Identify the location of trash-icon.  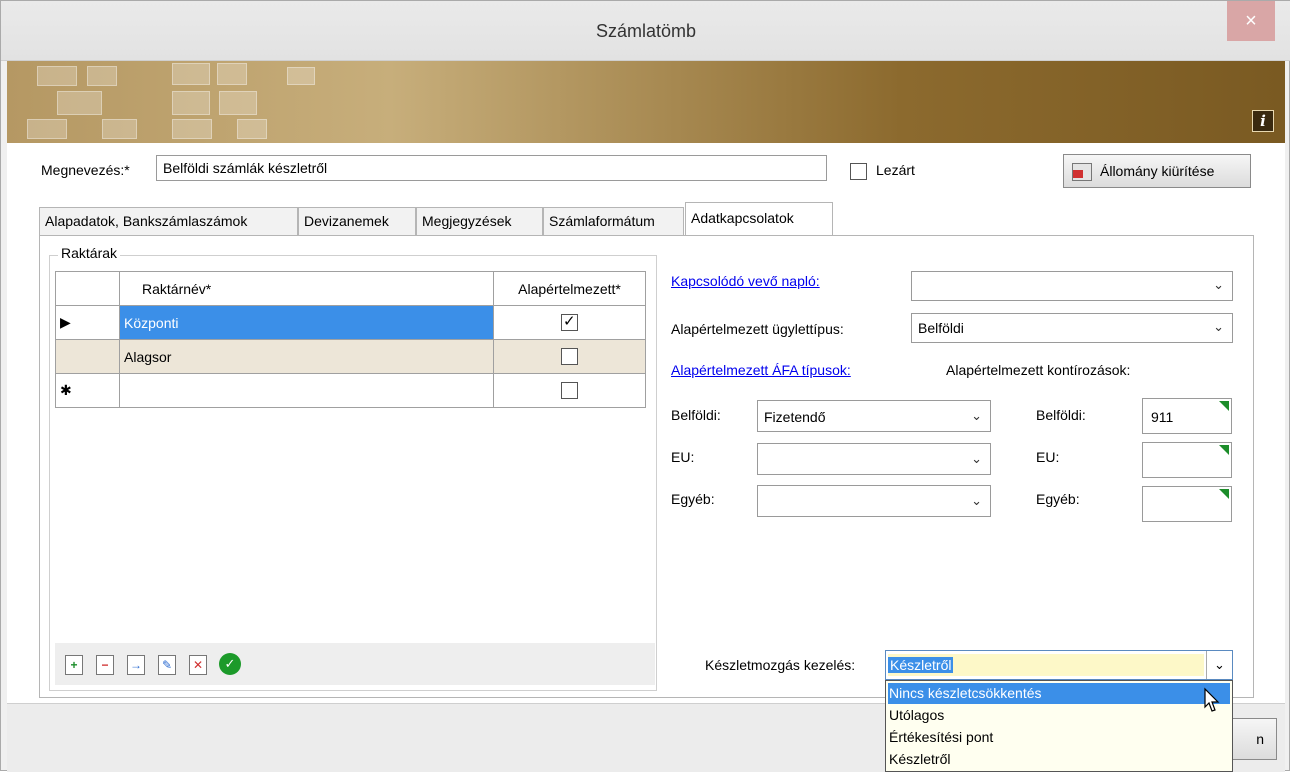
(1082, 172).